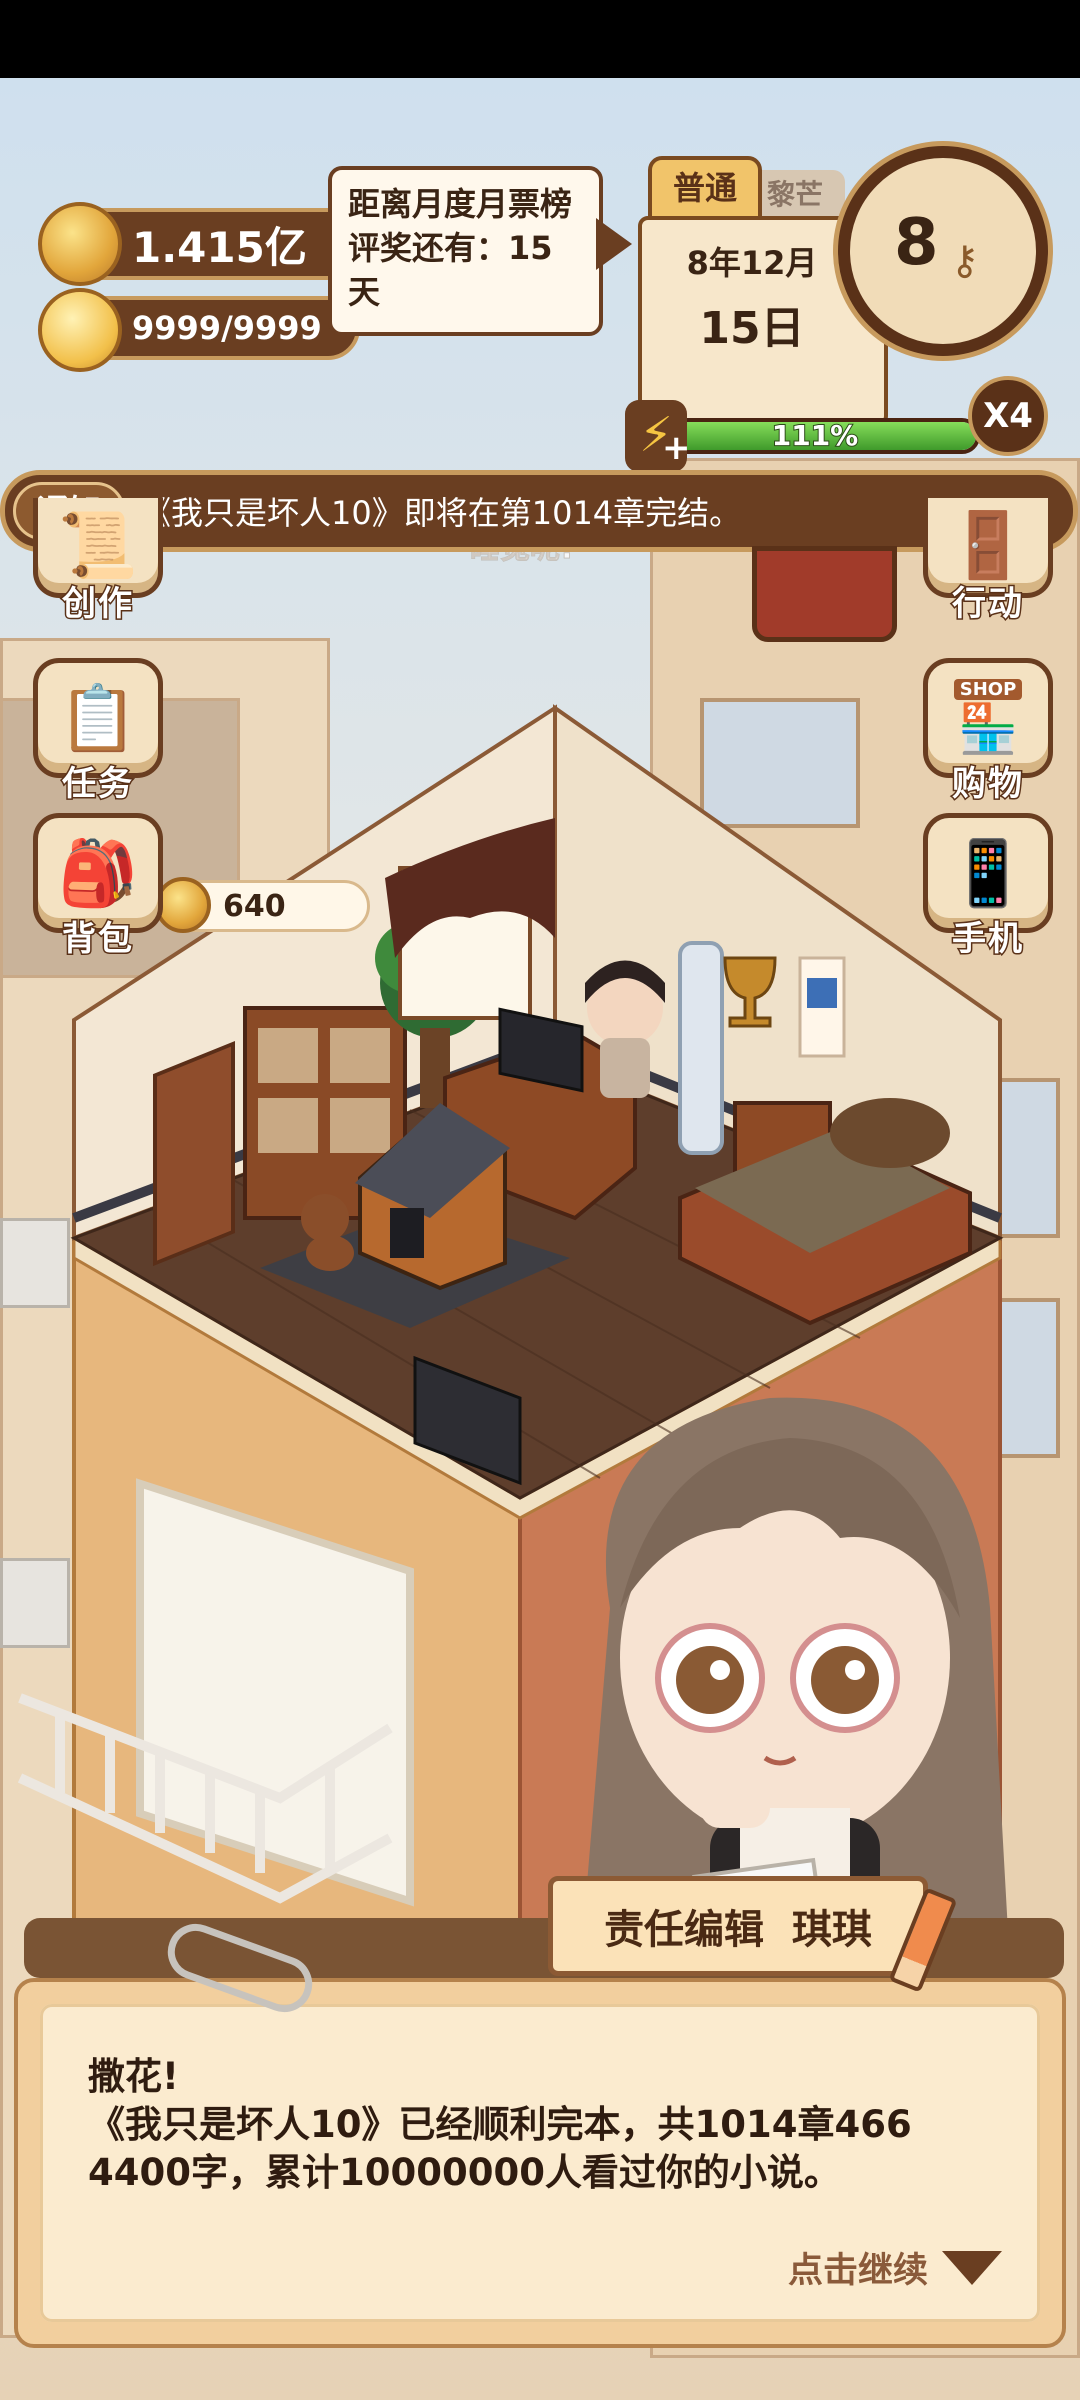 Image resolution: width=1080 pixels, height=2400 pixels. Describe the element at coordinates (98, 732) in the screenshot. I see `tasks-button: 📋 任务` at that location.